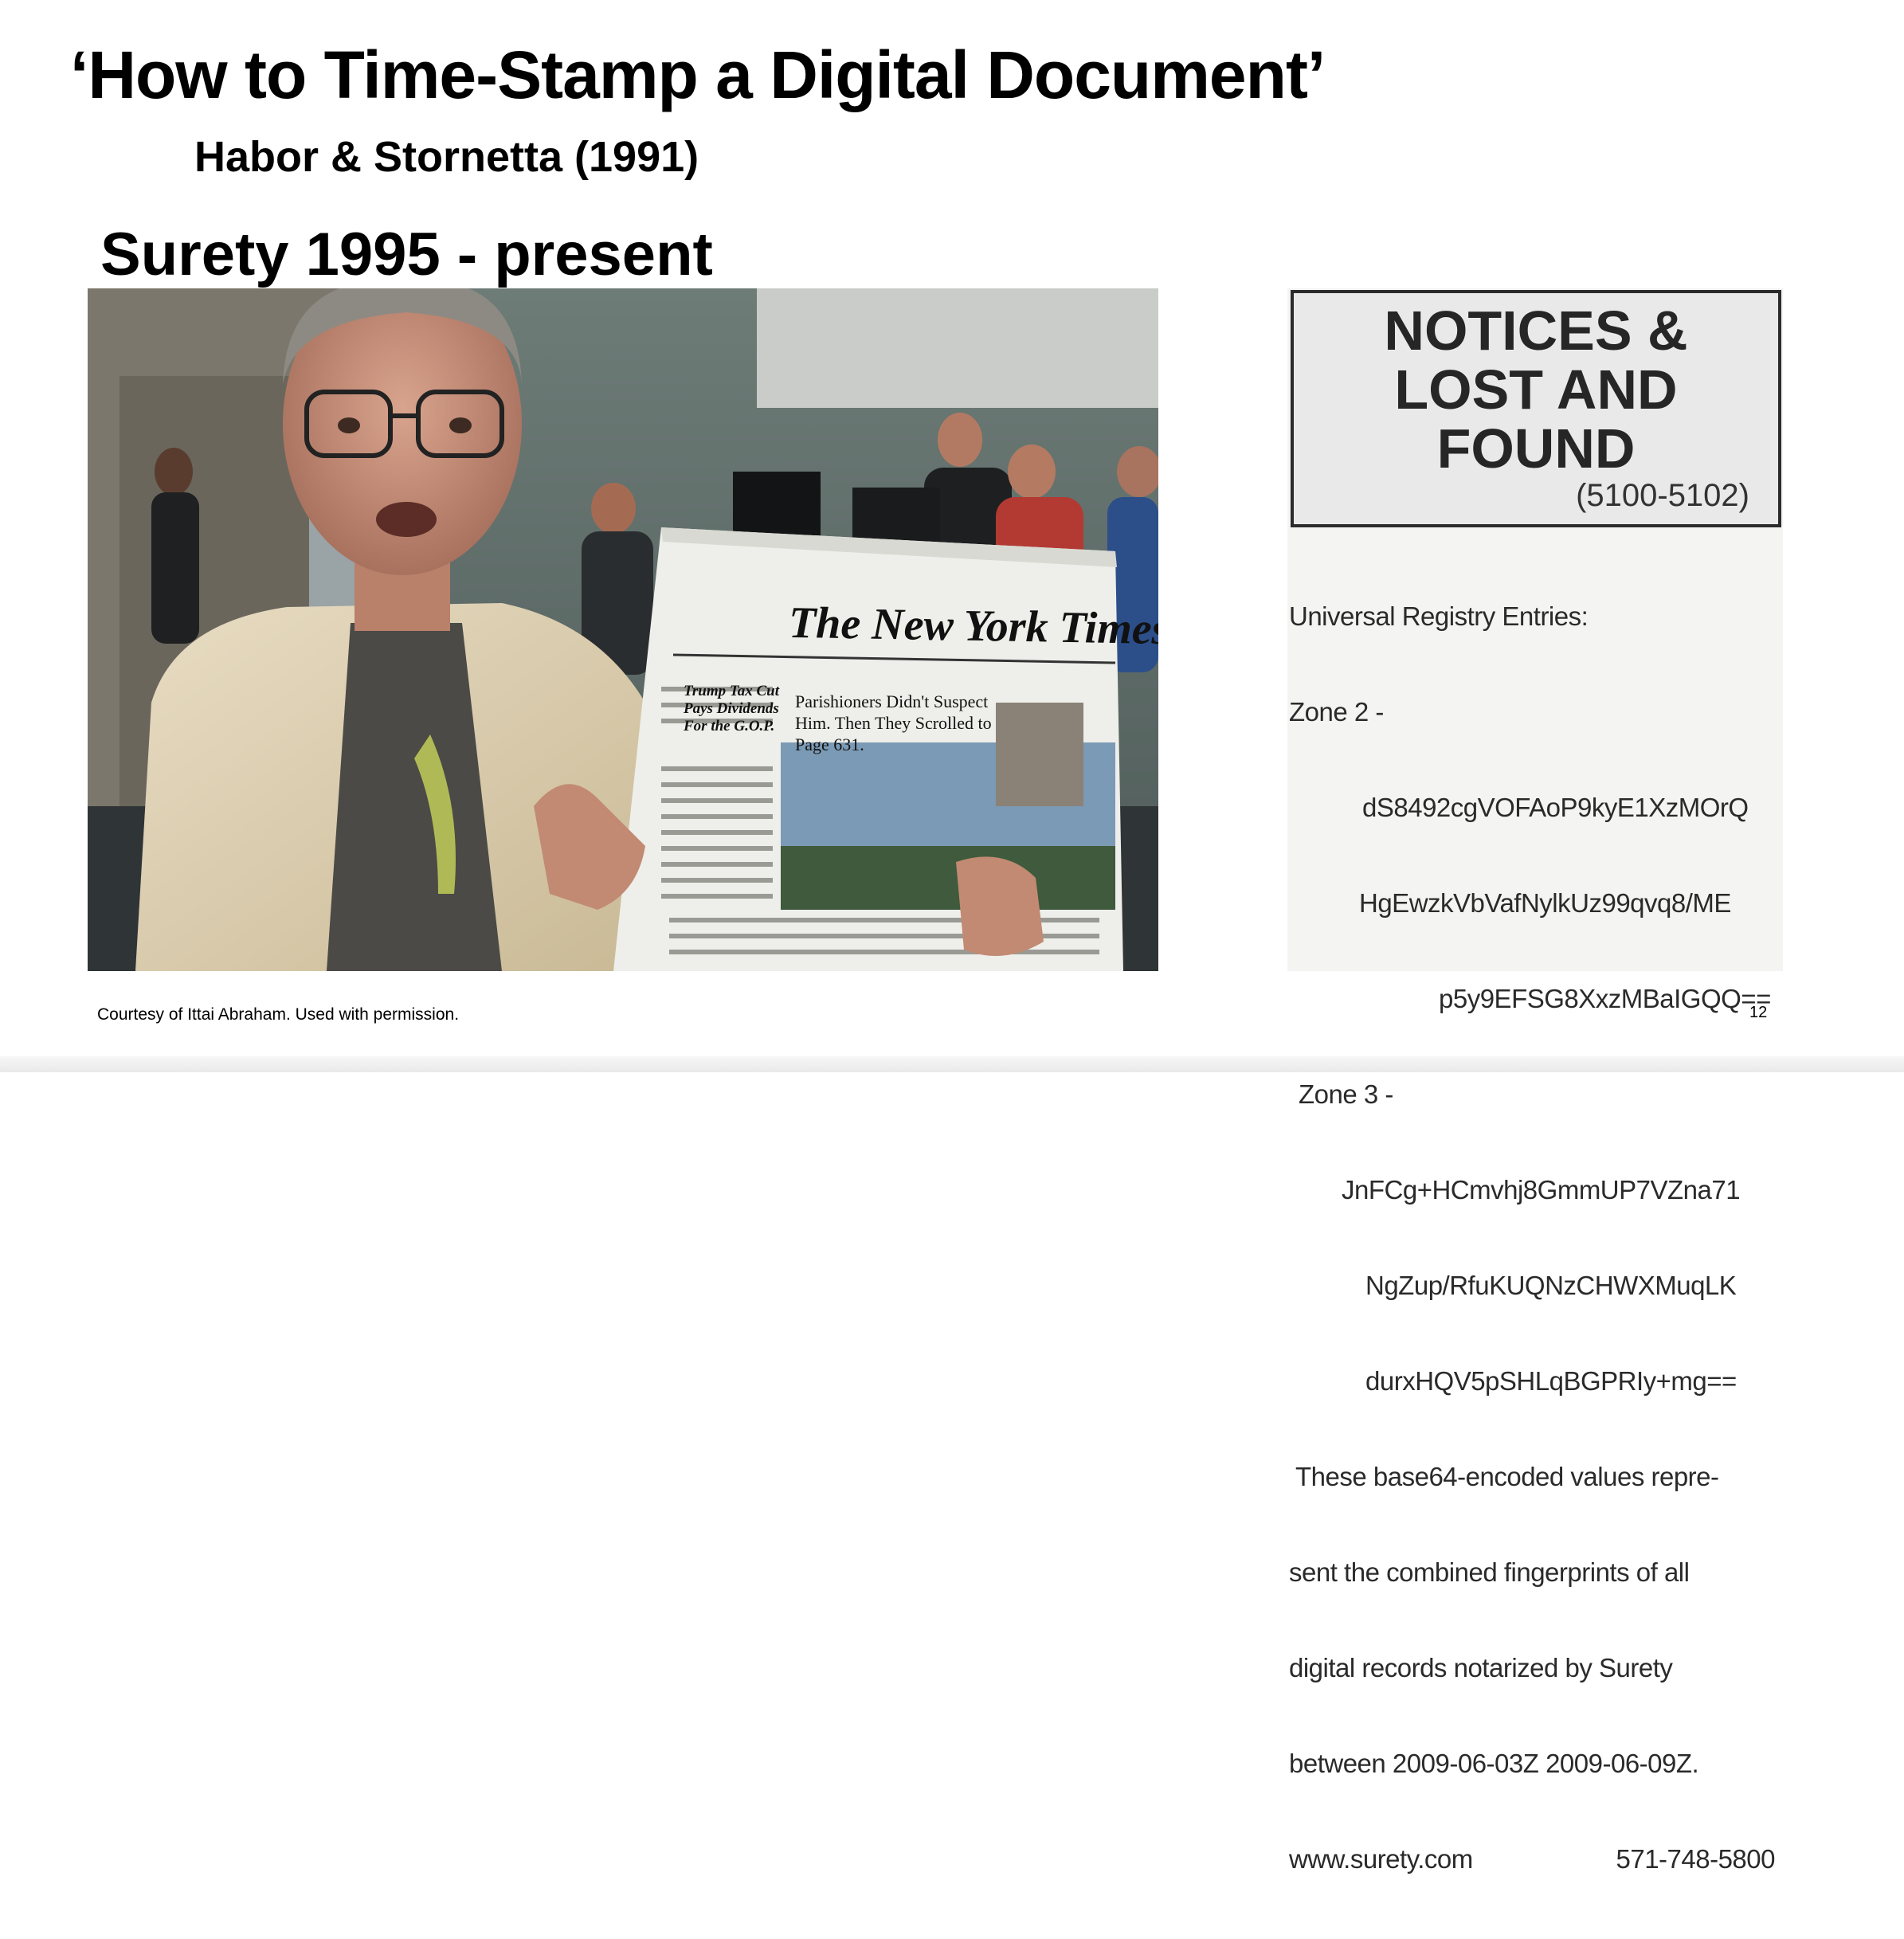  Describe the element at coordinates (1551, 1381) in the screenshot. I see `zone3-line: durxHQV5pSHLqBGPRIy+mg==` at that location.